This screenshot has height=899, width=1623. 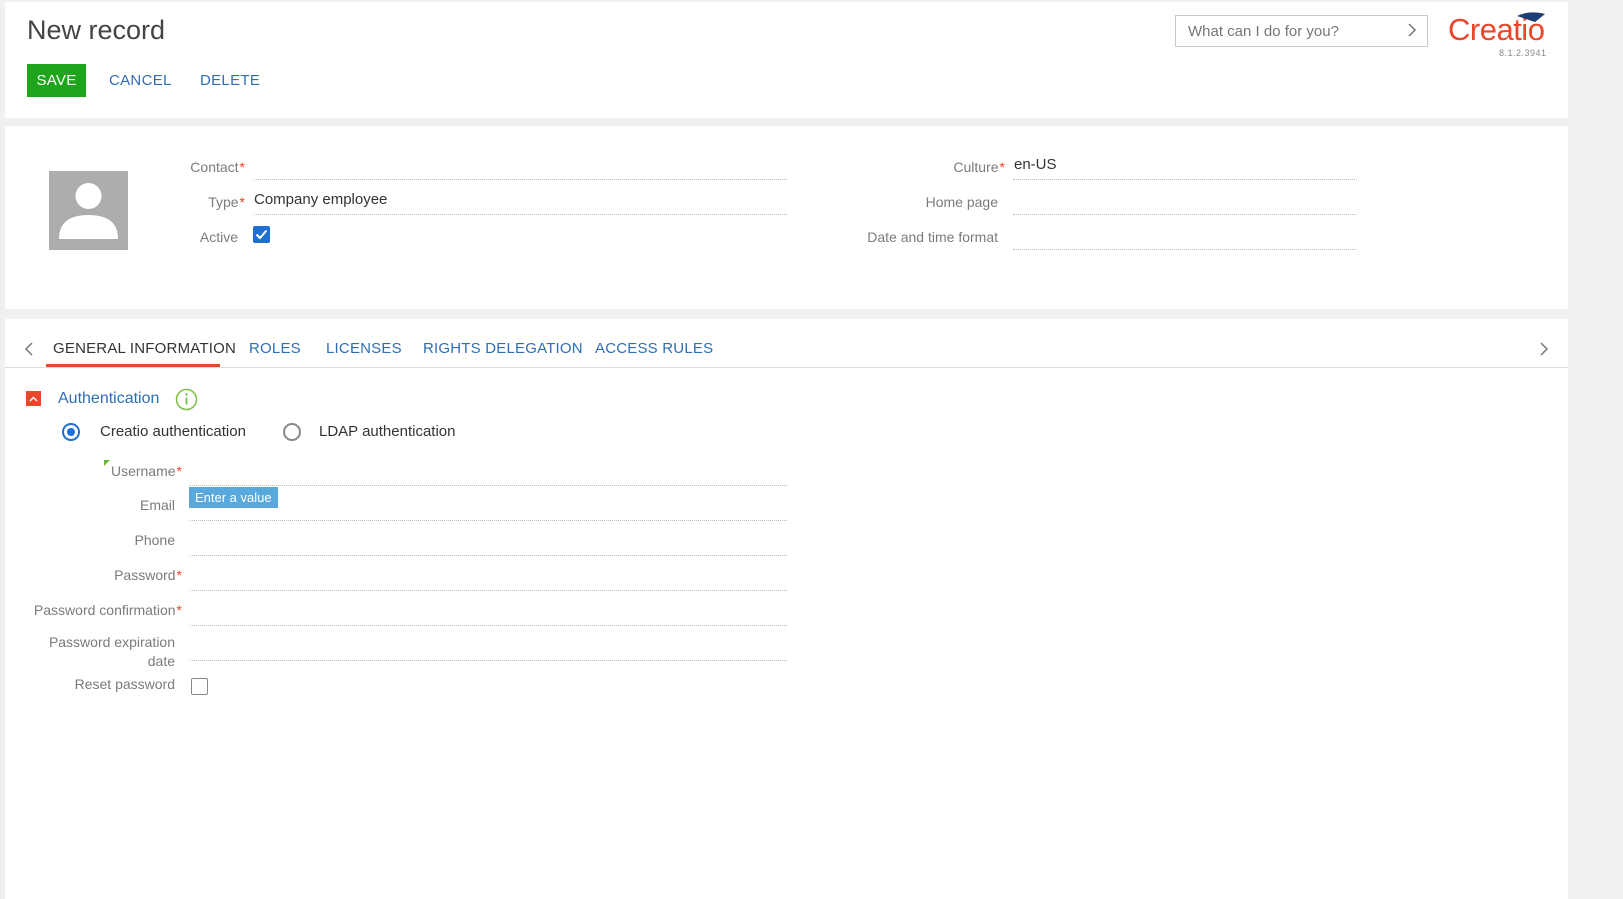 What do you see at coordinates (107, 610) in the screenshot?
I see `password-confirmation-label: Password confirmation*` at bounding box center [107, 610].